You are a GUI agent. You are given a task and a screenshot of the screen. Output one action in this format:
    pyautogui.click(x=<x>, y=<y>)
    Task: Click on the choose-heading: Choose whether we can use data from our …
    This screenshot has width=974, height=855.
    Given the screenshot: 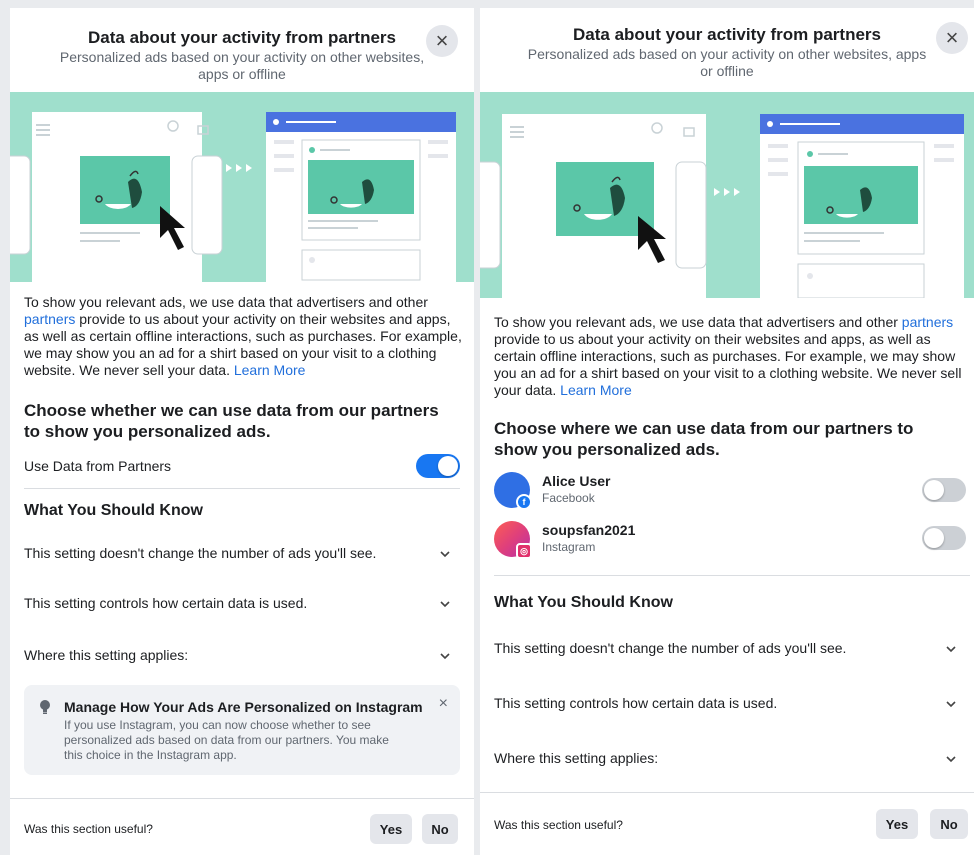 What is the action you would take?
    pyautogui.click(x=231, y=421)
    